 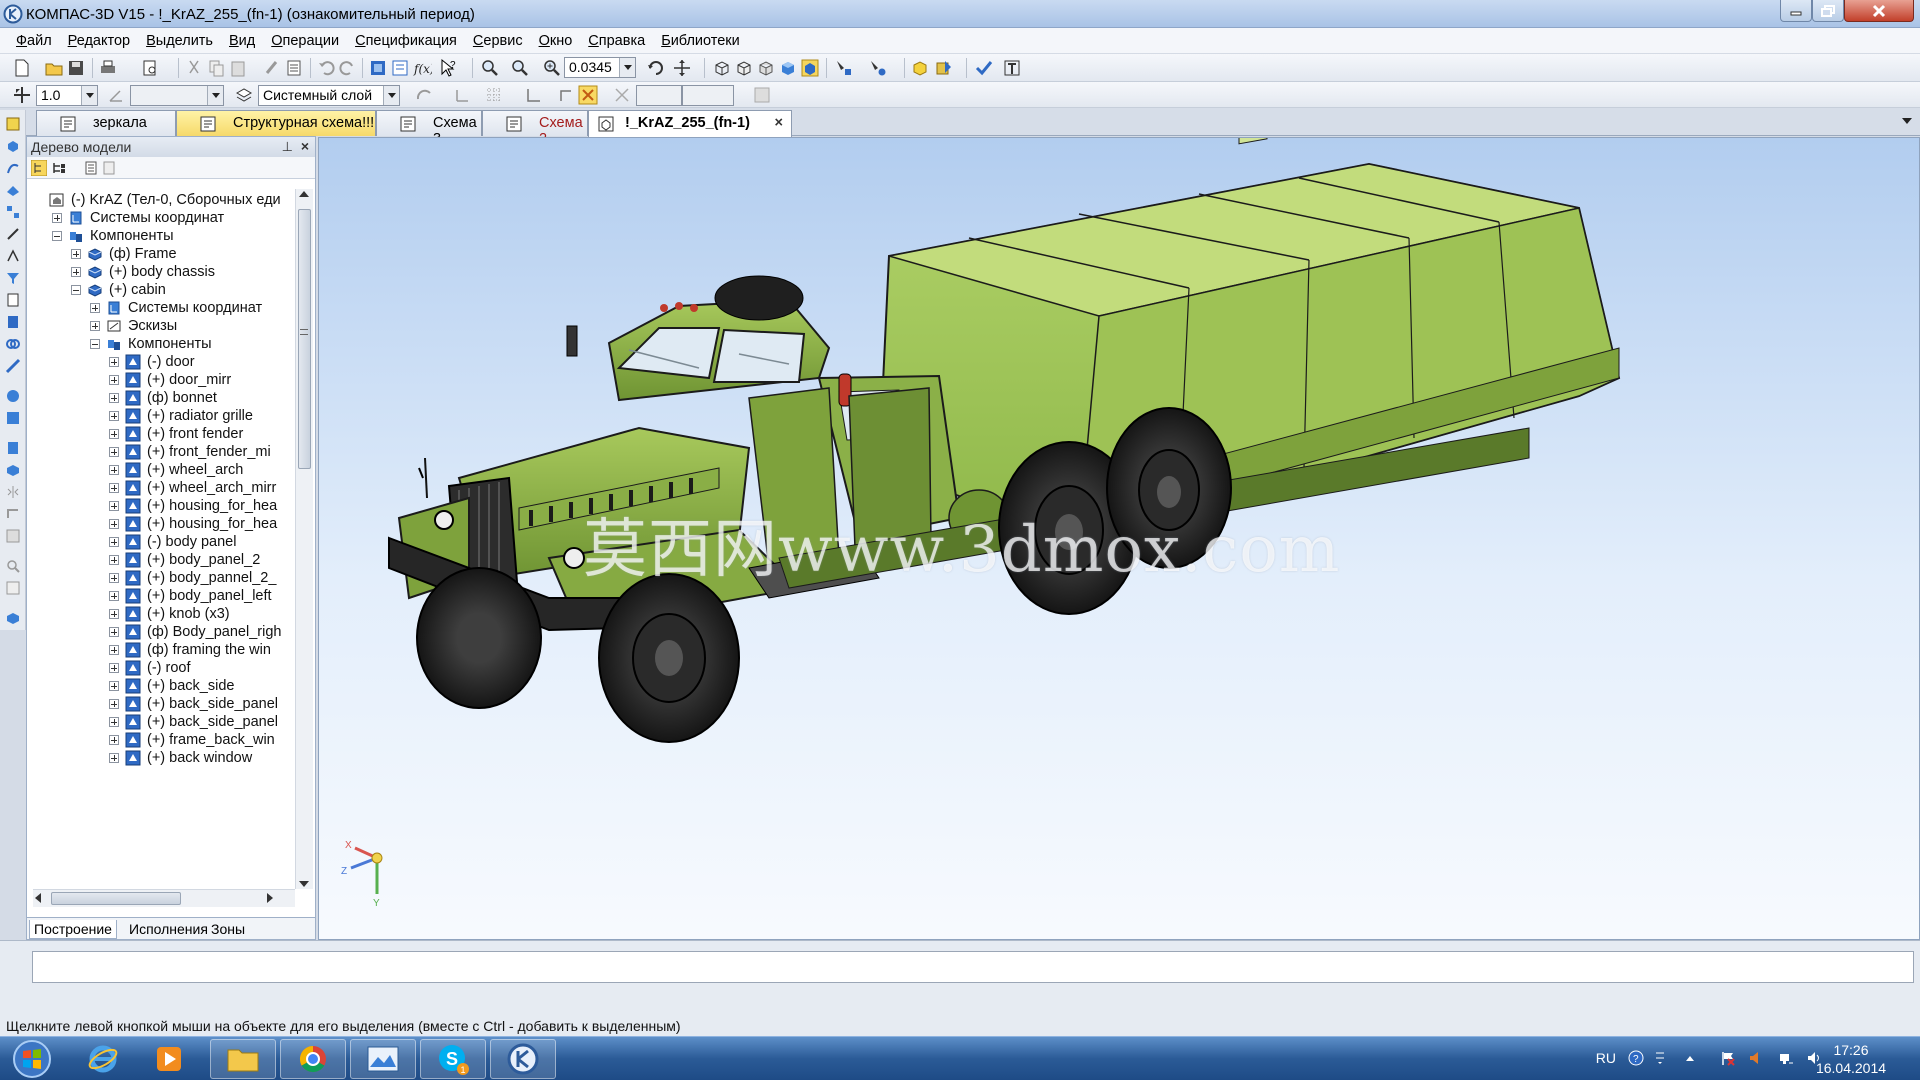 What do you see at coordinates (294, 68) in the screenshot?
I see `properties-icon` at bounding box center [294, 68].